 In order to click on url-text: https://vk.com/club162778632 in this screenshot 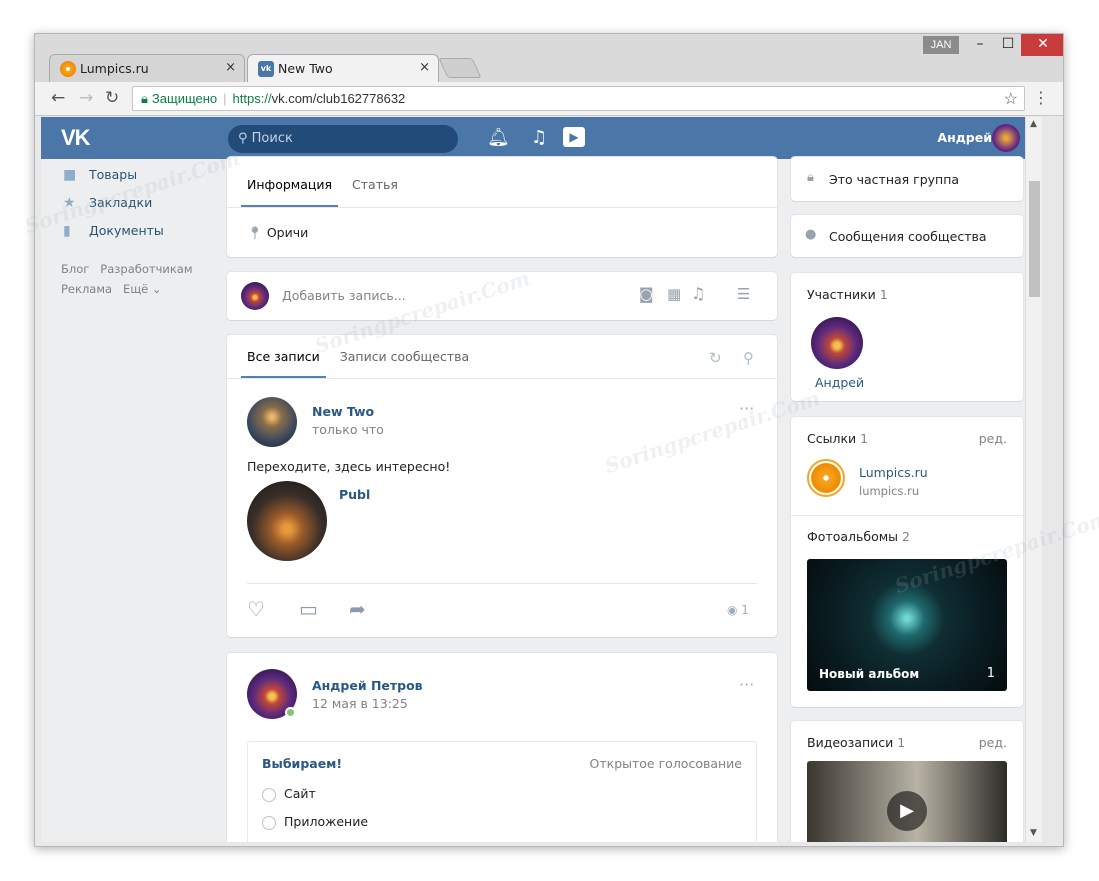, I will do `click(319, 98)`.